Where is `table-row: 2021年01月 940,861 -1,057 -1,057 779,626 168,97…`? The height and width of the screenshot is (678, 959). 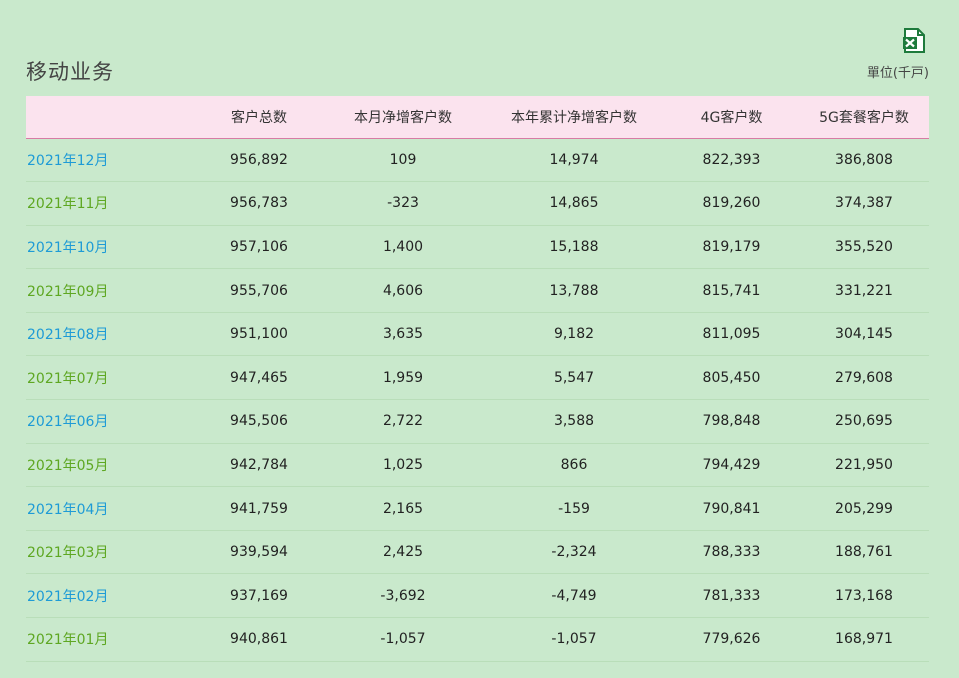 table-row: 2021年01月 940,861 -1,057 -1,057 779,626 168,97… is located at coordinates (477, 639).